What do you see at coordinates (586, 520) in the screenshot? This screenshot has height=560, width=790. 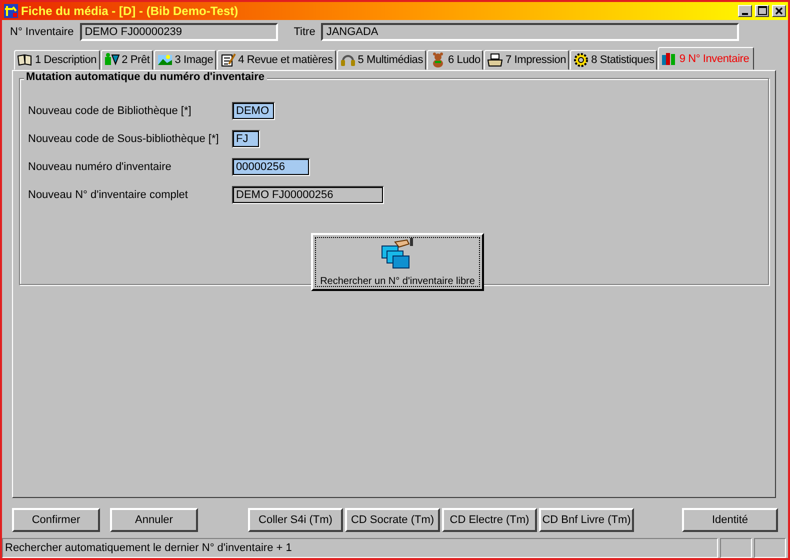 I see `bnf-button: CD Bnf Livre (Tm)` at bounding box center [586, 520].